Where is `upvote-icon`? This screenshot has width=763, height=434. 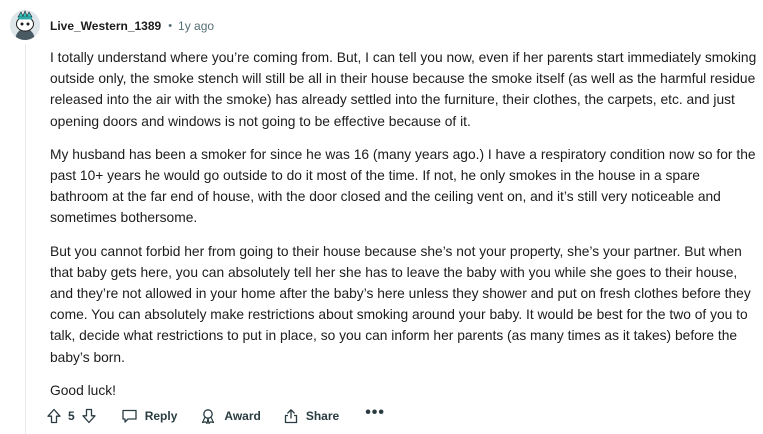 upvote-icon is located at coordinates (54, 416).